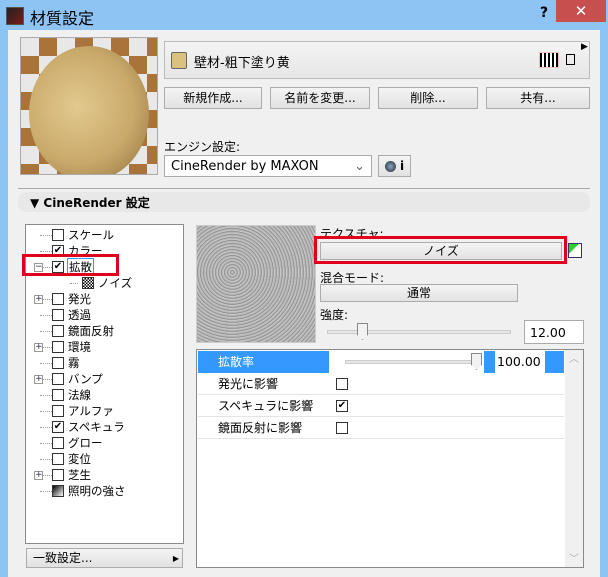 The width and height of the screenshot is (608, 577). Describe the element at coordinates (256, 284) in the screenshot. I see `texture-preview` at that location.